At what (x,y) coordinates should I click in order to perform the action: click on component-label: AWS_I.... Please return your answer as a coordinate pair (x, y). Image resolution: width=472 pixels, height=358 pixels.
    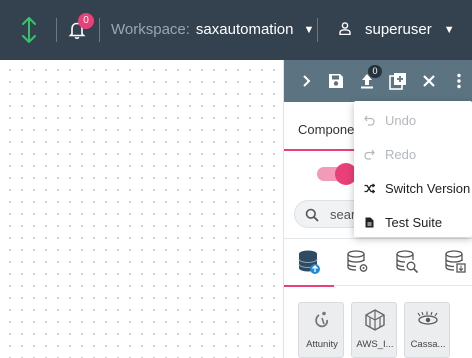
    Looking at the image, I should click on (375, 344).